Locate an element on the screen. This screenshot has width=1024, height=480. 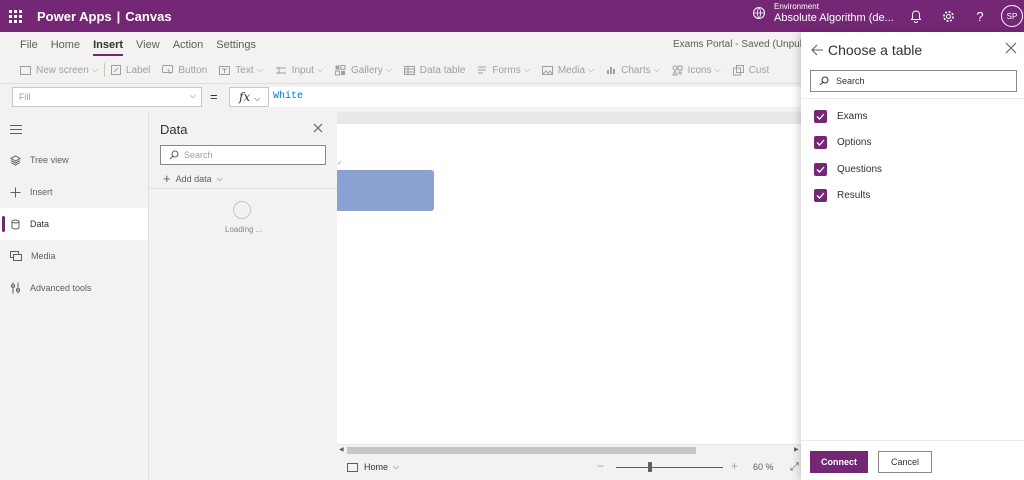
zoom-slider-thumb is located at coordinates (650, 467).